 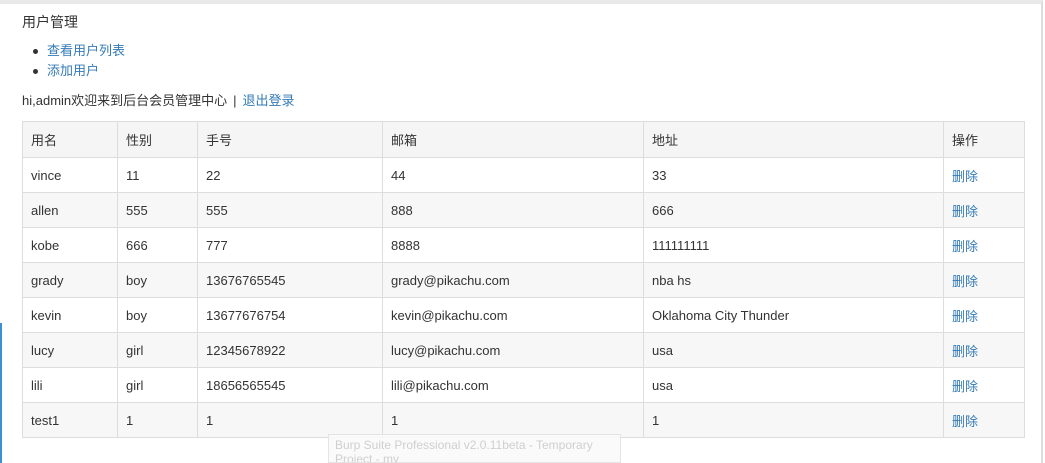 What do you see at coordinates (513, 315) in the screenshot?
I see `cell-email: kevin@pikachu.com` at bounding box center [513, 315].